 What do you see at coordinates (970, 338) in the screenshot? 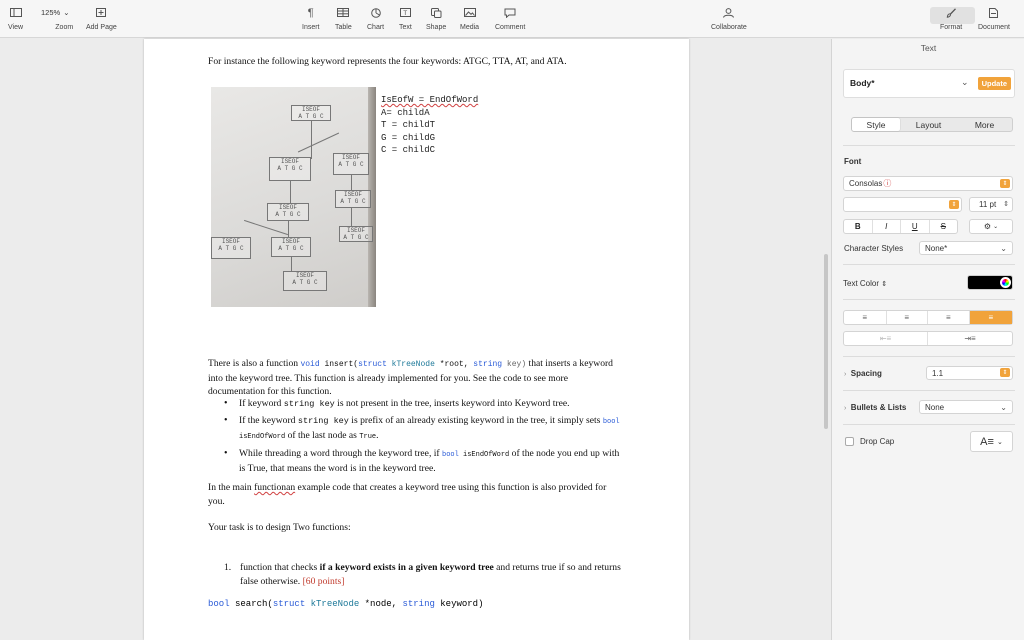
I see `increase-indent-icon: ⇥≡` at bounding box center [970, 338].